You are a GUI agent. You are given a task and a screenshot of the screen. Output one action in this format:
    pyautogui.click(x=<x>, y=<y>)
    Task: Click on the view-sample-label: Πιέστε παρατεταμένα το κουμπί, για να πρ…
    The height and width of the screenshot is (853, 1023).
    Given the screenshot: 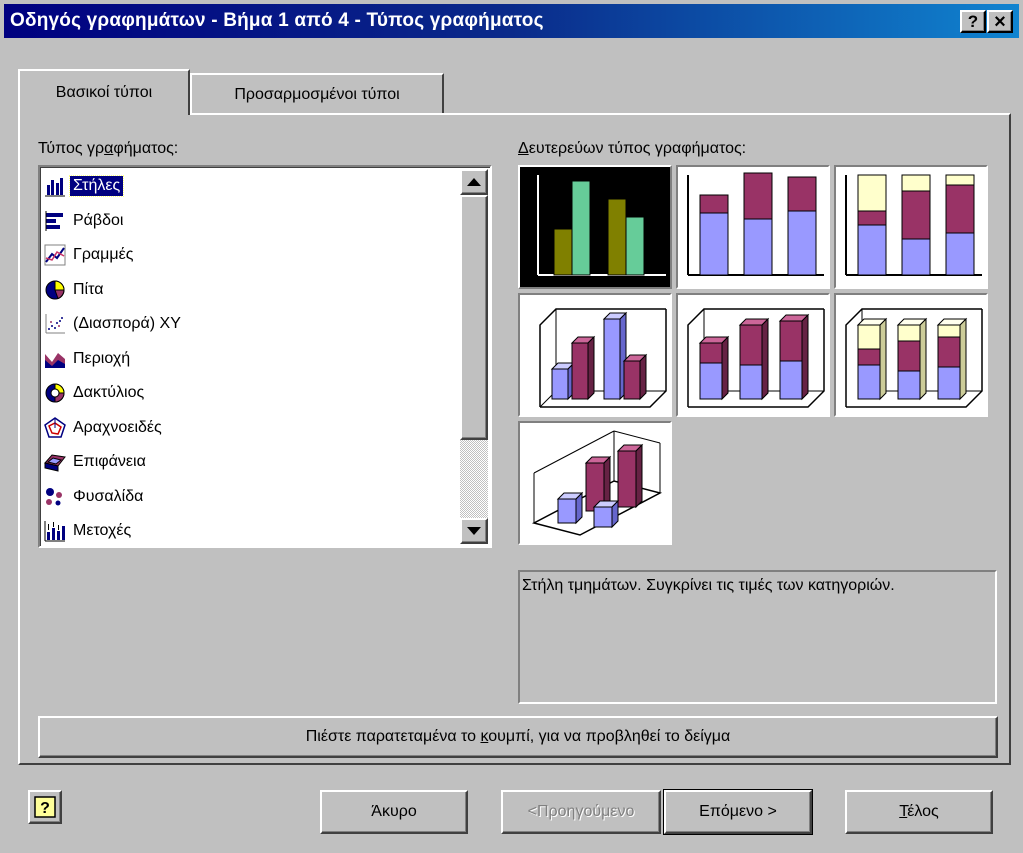 What is the action you would take?
    pyautogui.click(x=518, y=736)
    